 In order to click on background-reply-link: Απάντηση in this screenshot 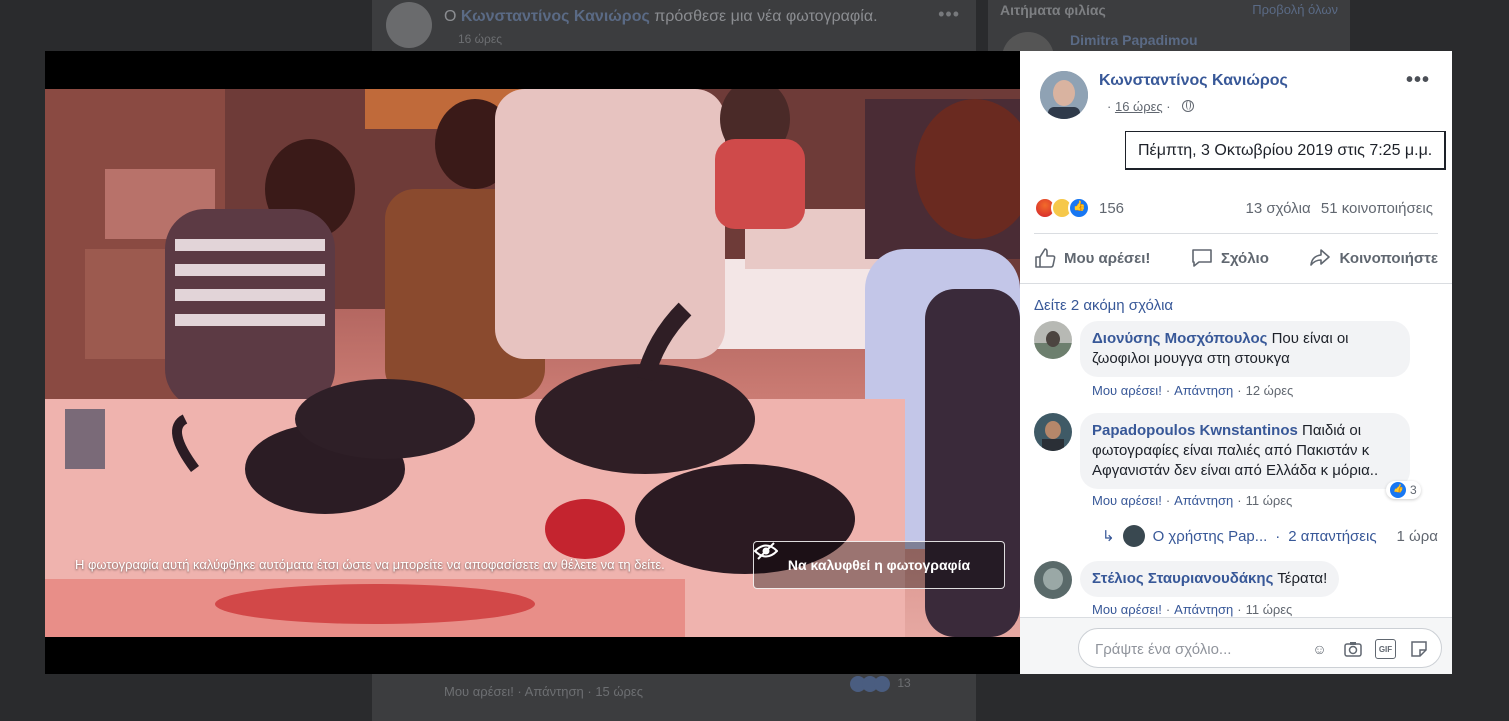, I will do `click(554, 691)`.